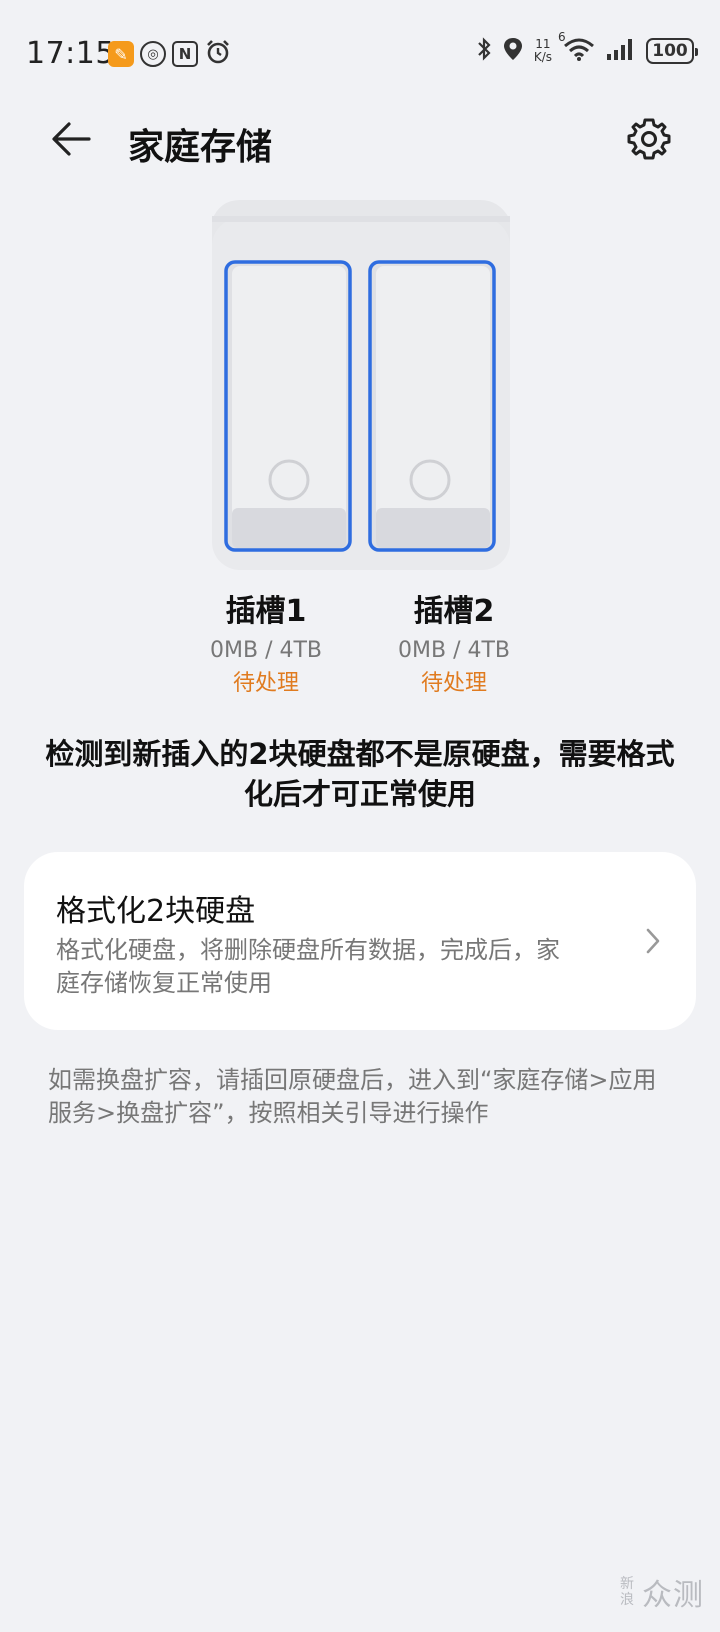 The width and height of the screenshot is (720, 1632). Describe the element at coordinates (360, 52) in the screenshot. I see `status-bar: 17:15 ✎ ◎ N 11 K/s 6 100` at that location.